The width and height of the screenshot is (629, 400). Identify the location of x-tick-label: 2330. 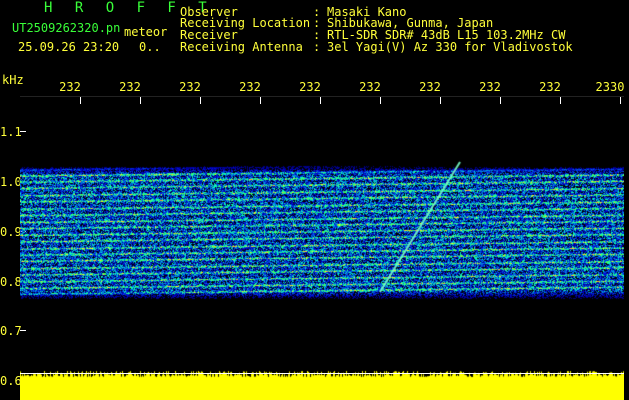
(610, 87).